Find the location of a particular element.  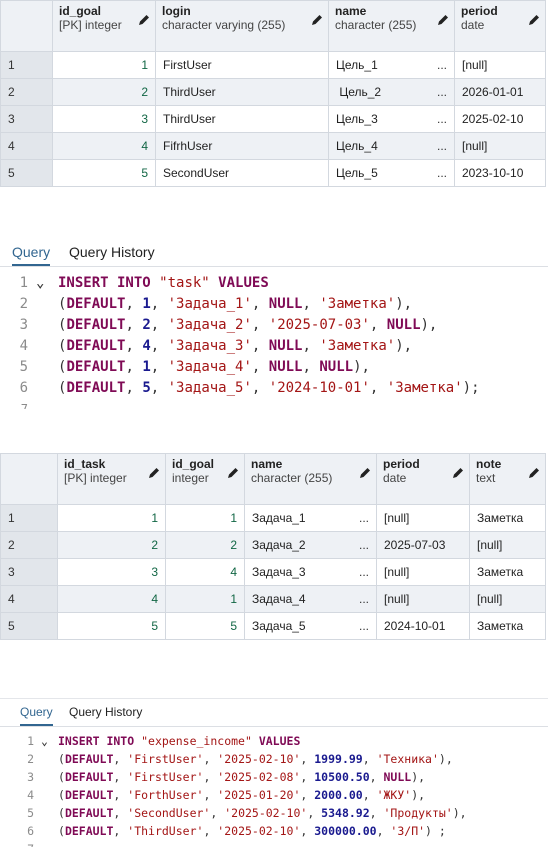

cell-login: ThirdUser is located at coordinates (242, 92).